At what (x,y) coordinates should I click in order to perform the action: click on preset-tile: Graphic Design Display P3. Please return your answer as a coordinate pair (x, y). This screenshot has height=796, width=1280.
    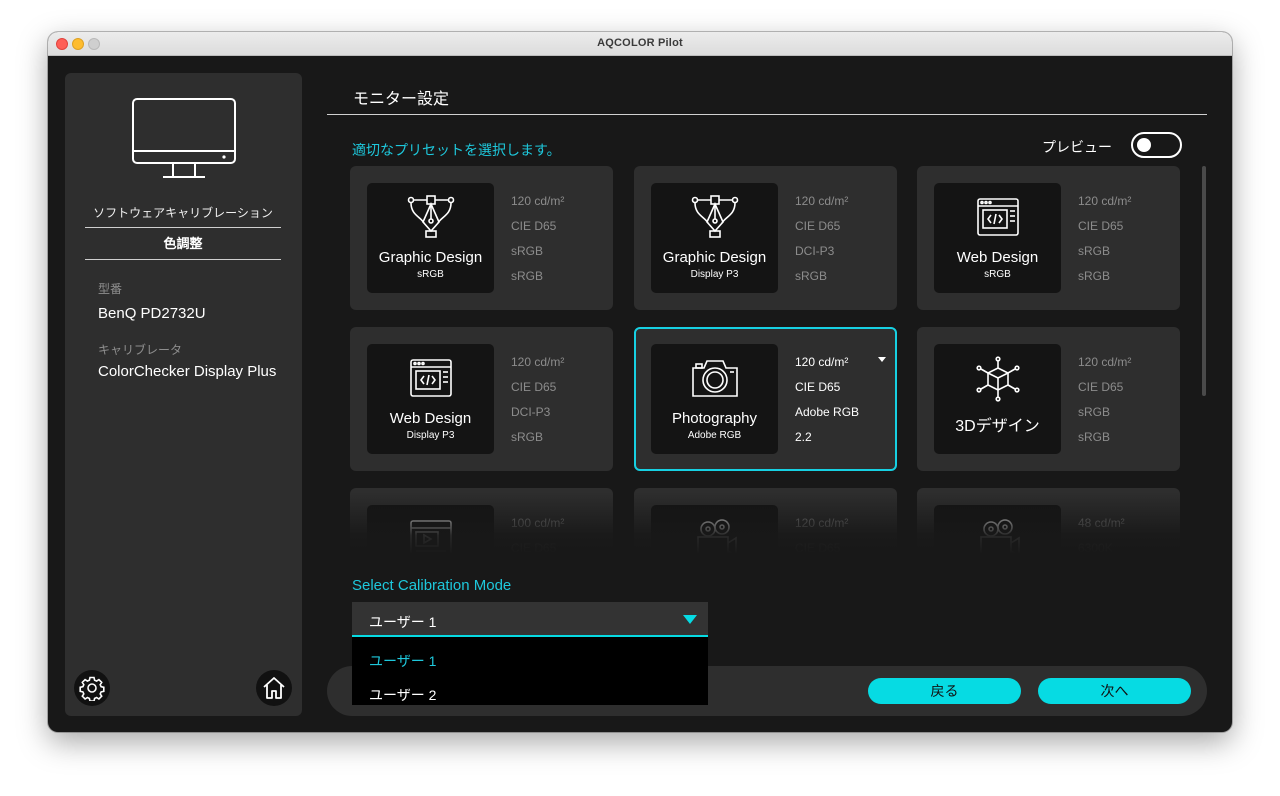
    Looking at the image, I should click on (714, 238).